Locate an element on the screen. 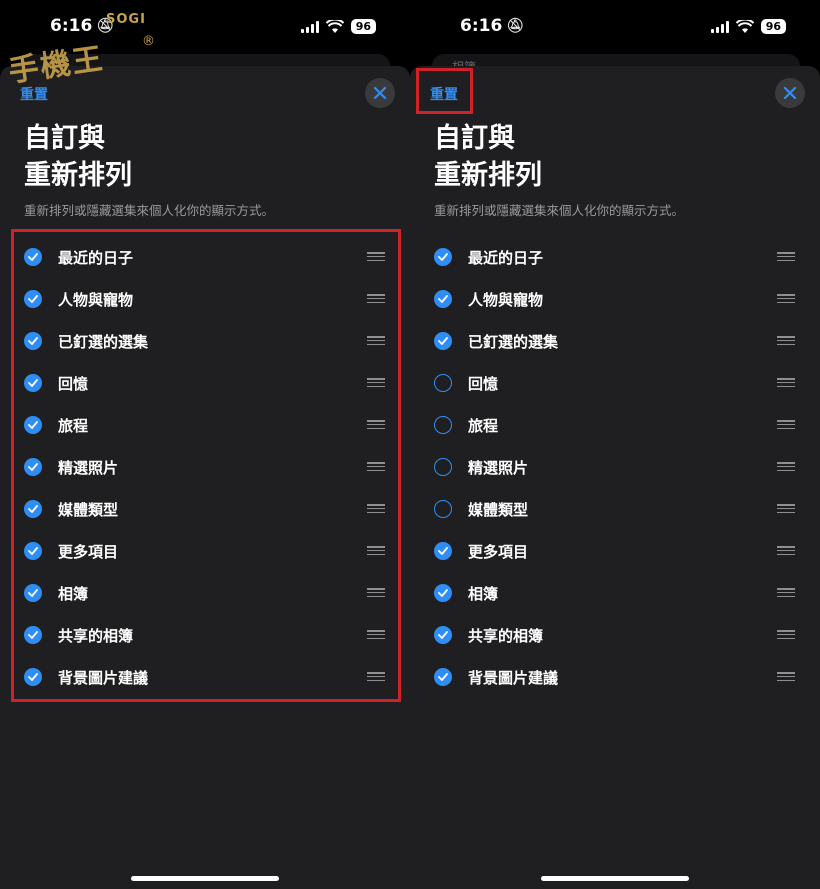 This screenshot has height=889, width=820. status-time: 6:16 🔕︎ is located at coordinates (492, 26).